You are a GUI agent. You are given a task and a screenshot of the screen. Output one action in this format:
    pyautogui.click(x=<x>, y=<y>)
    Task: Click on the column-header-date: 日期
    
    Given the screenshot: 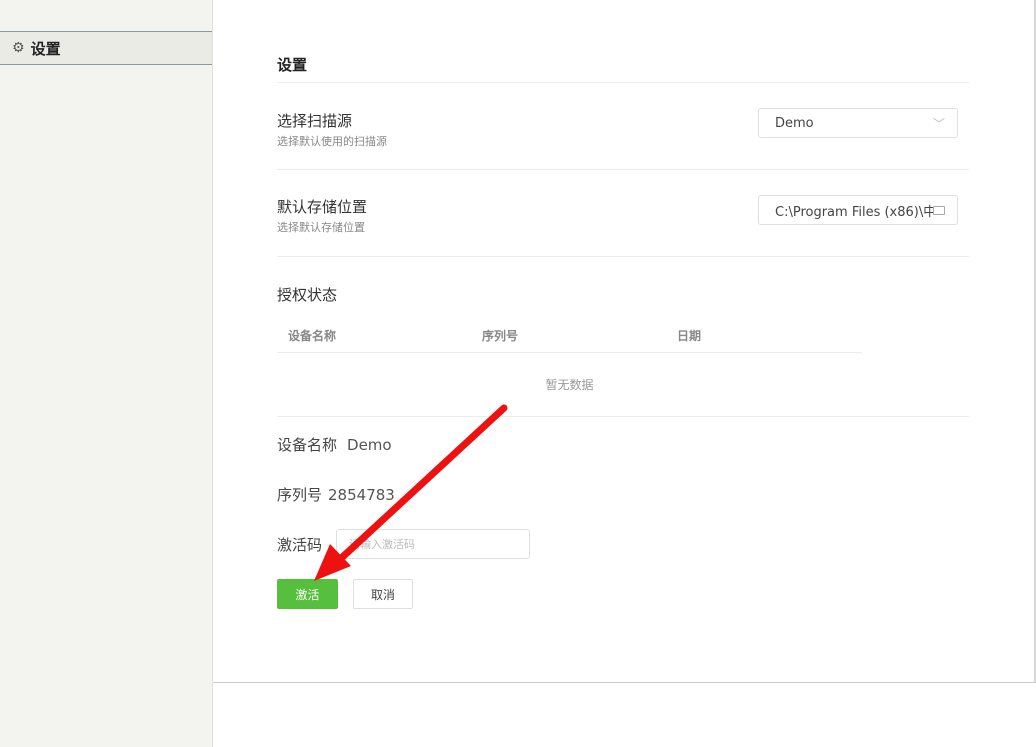 What is the action you would take?
    pyautogui.click(x=689, y=336)
    